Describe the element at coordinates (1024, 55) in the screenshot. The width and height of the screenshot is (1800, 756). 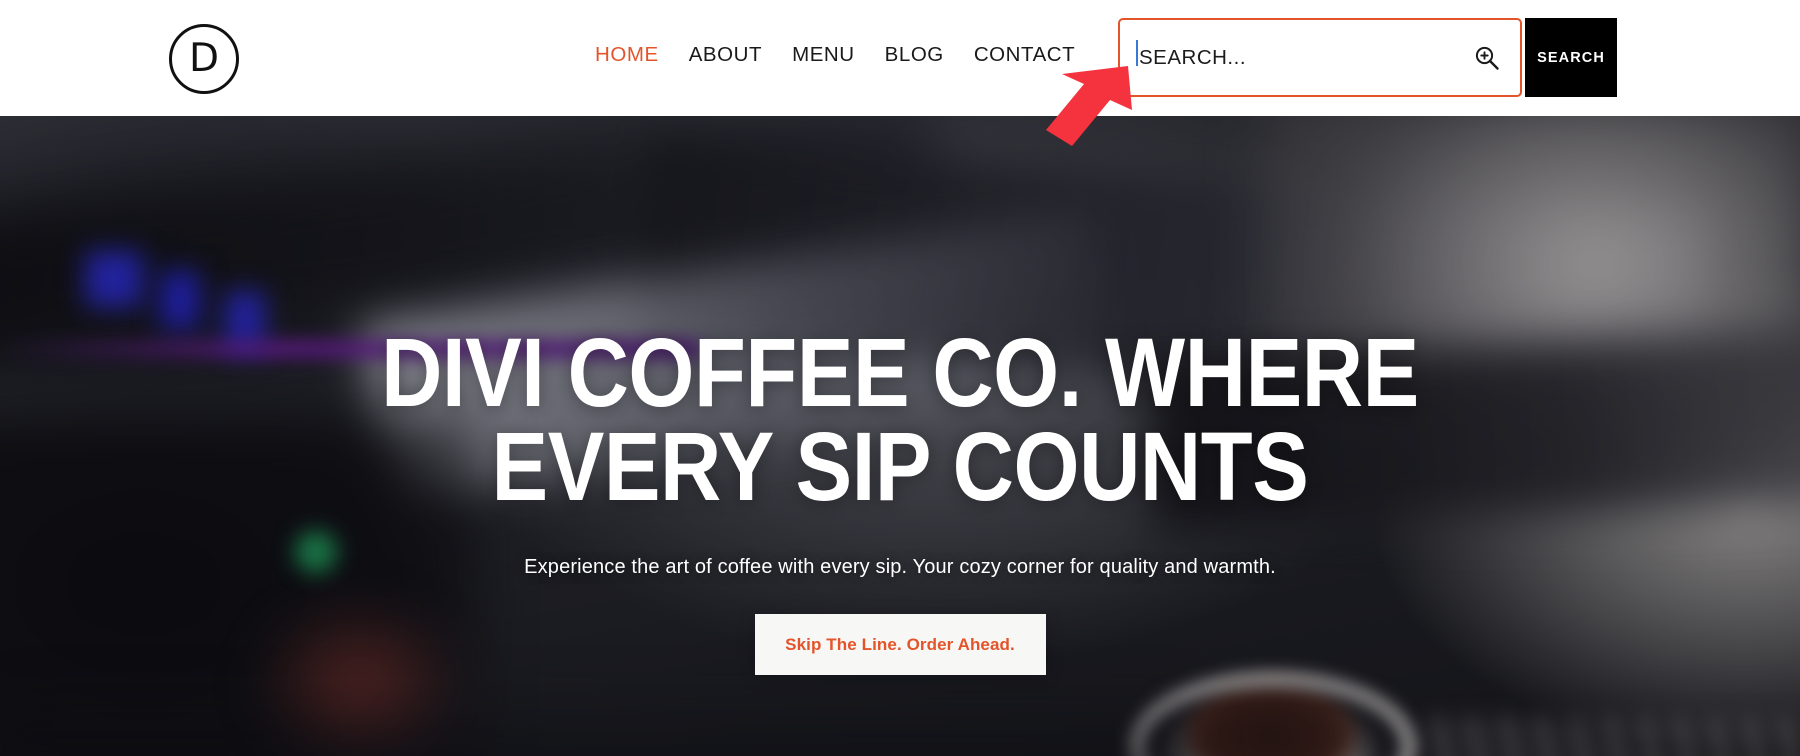
I see `nav-item-contact: CONTACT` at that location.